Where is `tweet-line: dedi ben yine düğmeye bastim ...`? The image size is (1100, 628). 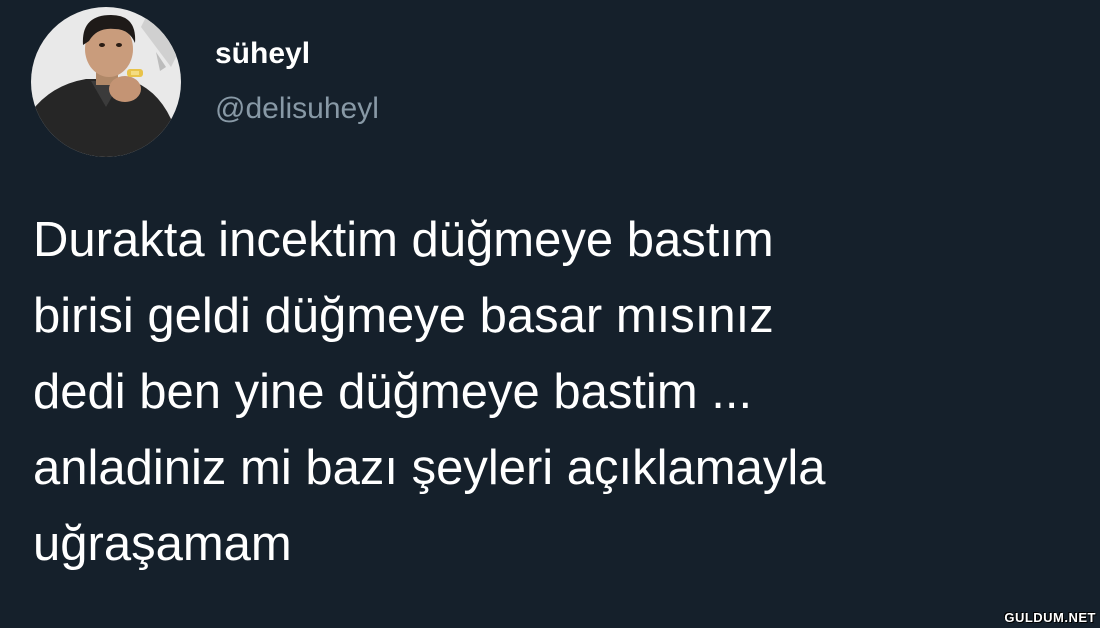
tweet-line: dedi ben yine düğmeye bastim ... is located at coordinates (393, 392).